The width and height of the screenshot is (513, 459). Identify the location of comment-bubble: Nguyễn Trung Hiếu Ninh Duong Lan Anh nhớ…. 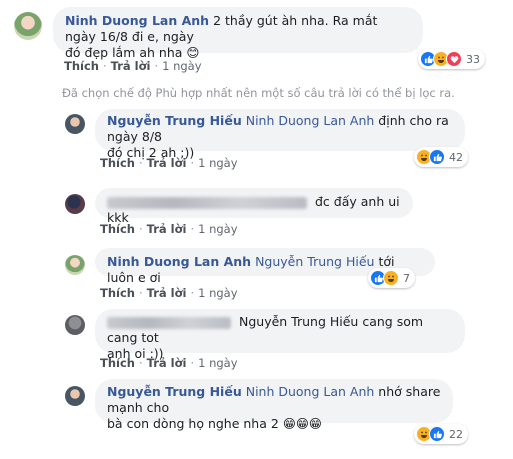
(274, 405).